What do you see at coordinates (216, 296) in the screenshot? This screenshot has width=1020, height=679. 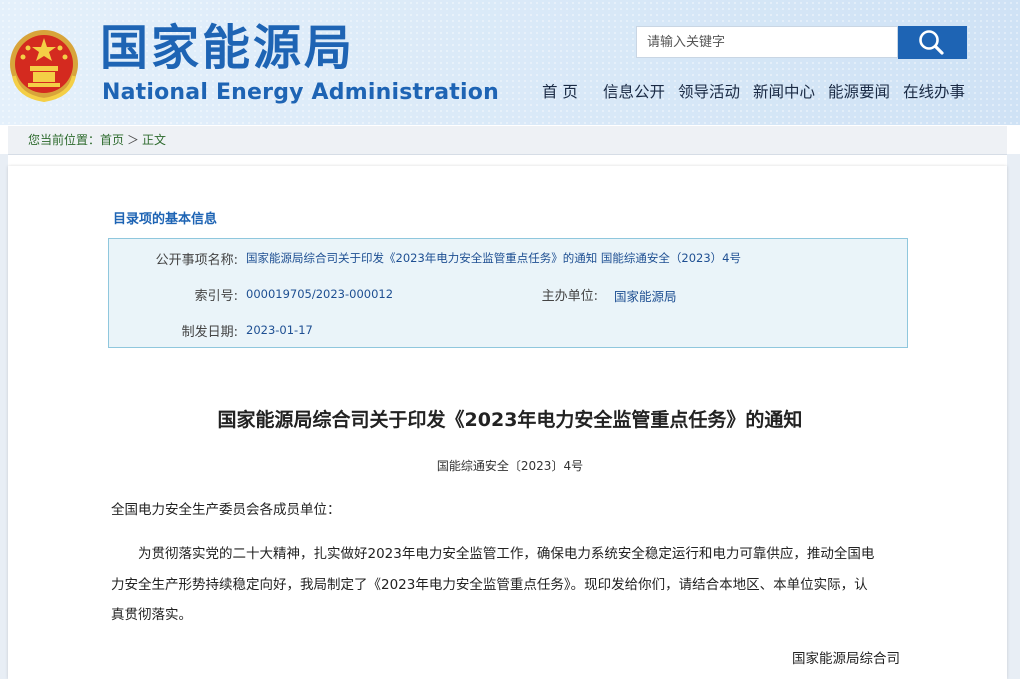 I see `index-label: 索引号:` at bounding box center [216, 296].